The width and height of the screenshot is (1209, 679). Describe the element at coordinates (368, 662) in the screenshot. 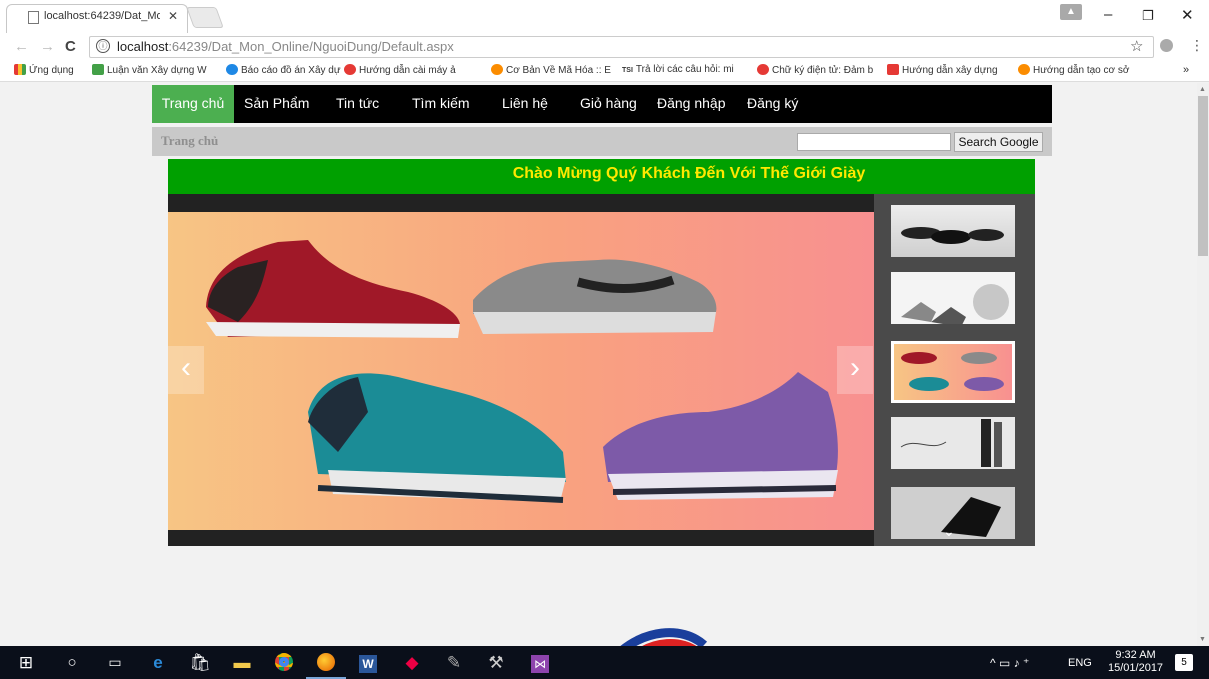

I see `word-icon: W` at that location.